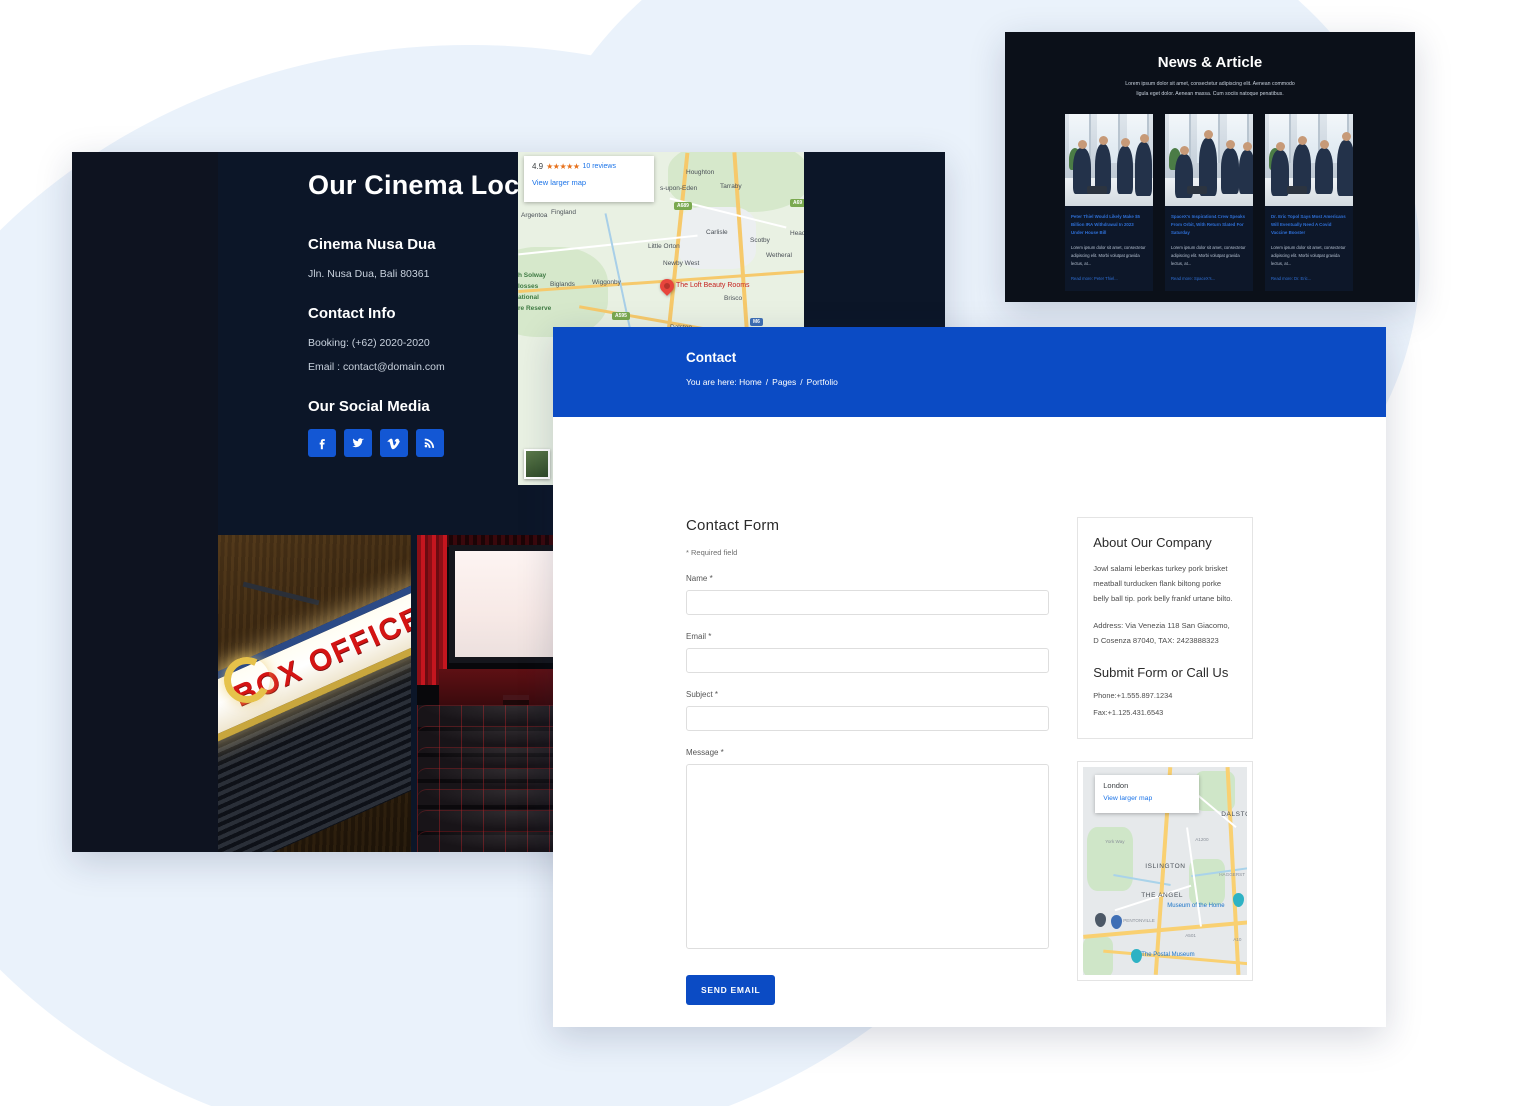  What do you see at coordinates (797, 203) in the screenshot?
I see `map-road-shield: A69` at bounding box center [797, 203].